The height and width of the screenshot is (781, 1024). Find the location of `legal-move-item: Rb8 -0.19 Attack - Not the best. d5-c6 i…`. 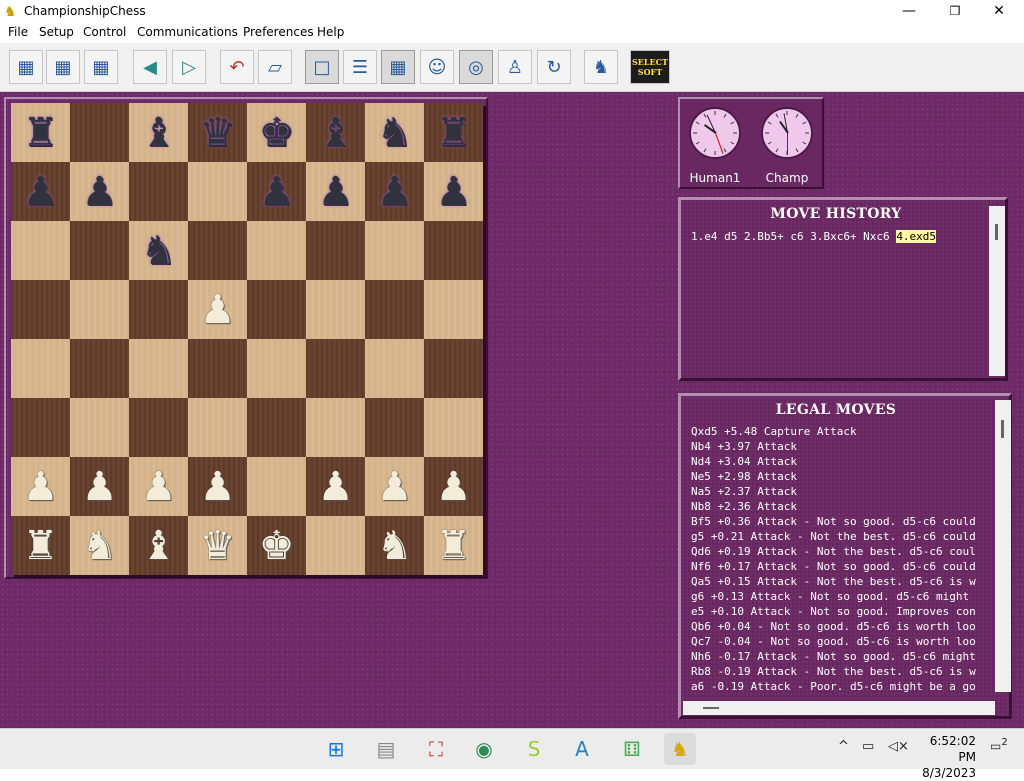

legal-move-item: Rb8 -0.19 Attack - Not the best. d5-c6 i… is located at coordinates (841, 671).